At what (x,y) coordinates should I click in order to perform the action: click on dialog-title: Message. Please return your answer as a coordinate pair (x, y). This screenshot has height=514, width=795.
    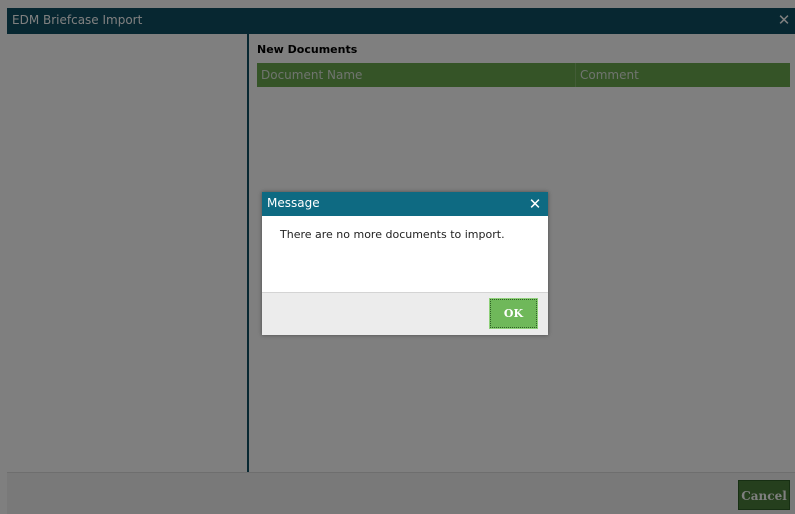
    Looking at the image, I should click on (293, 203).